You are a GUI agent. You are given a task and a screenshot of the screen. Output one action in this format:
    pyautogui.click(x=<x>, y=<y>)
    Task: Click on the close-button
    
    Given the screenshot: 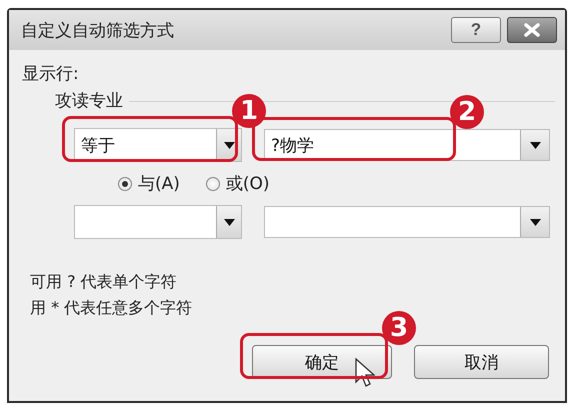 What is the action you would take?
    pyautogui.click(x=532, y=30)
    